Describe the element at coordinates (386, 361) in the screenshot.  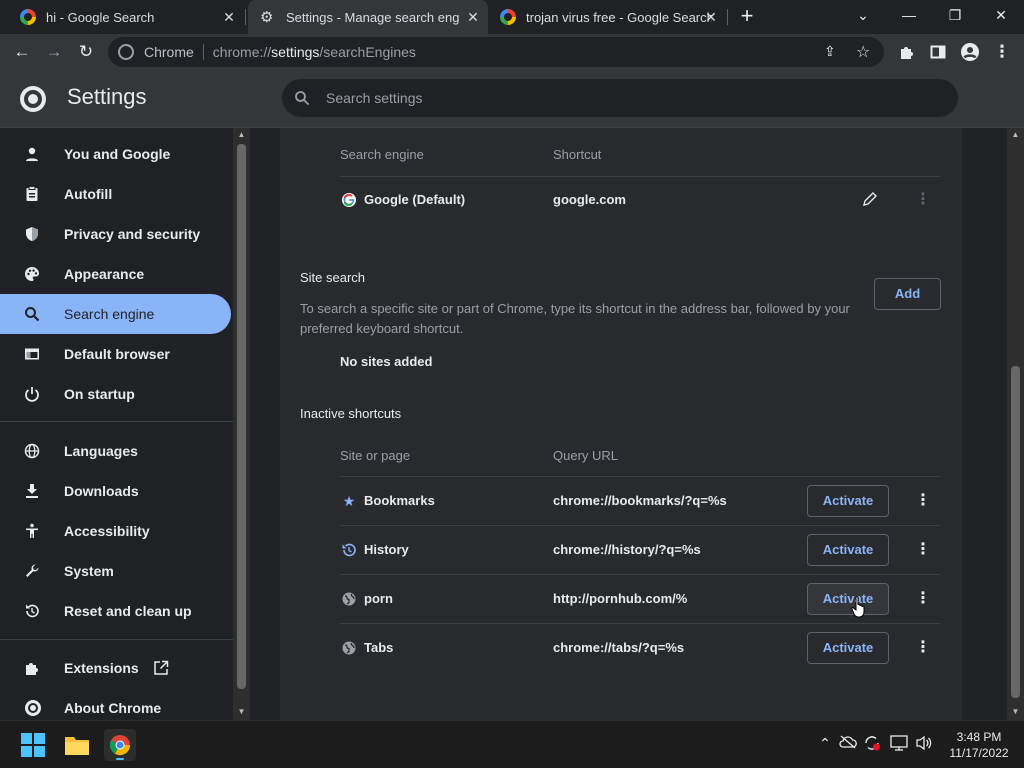
I see `no-sites-text: No sites added` at that location.